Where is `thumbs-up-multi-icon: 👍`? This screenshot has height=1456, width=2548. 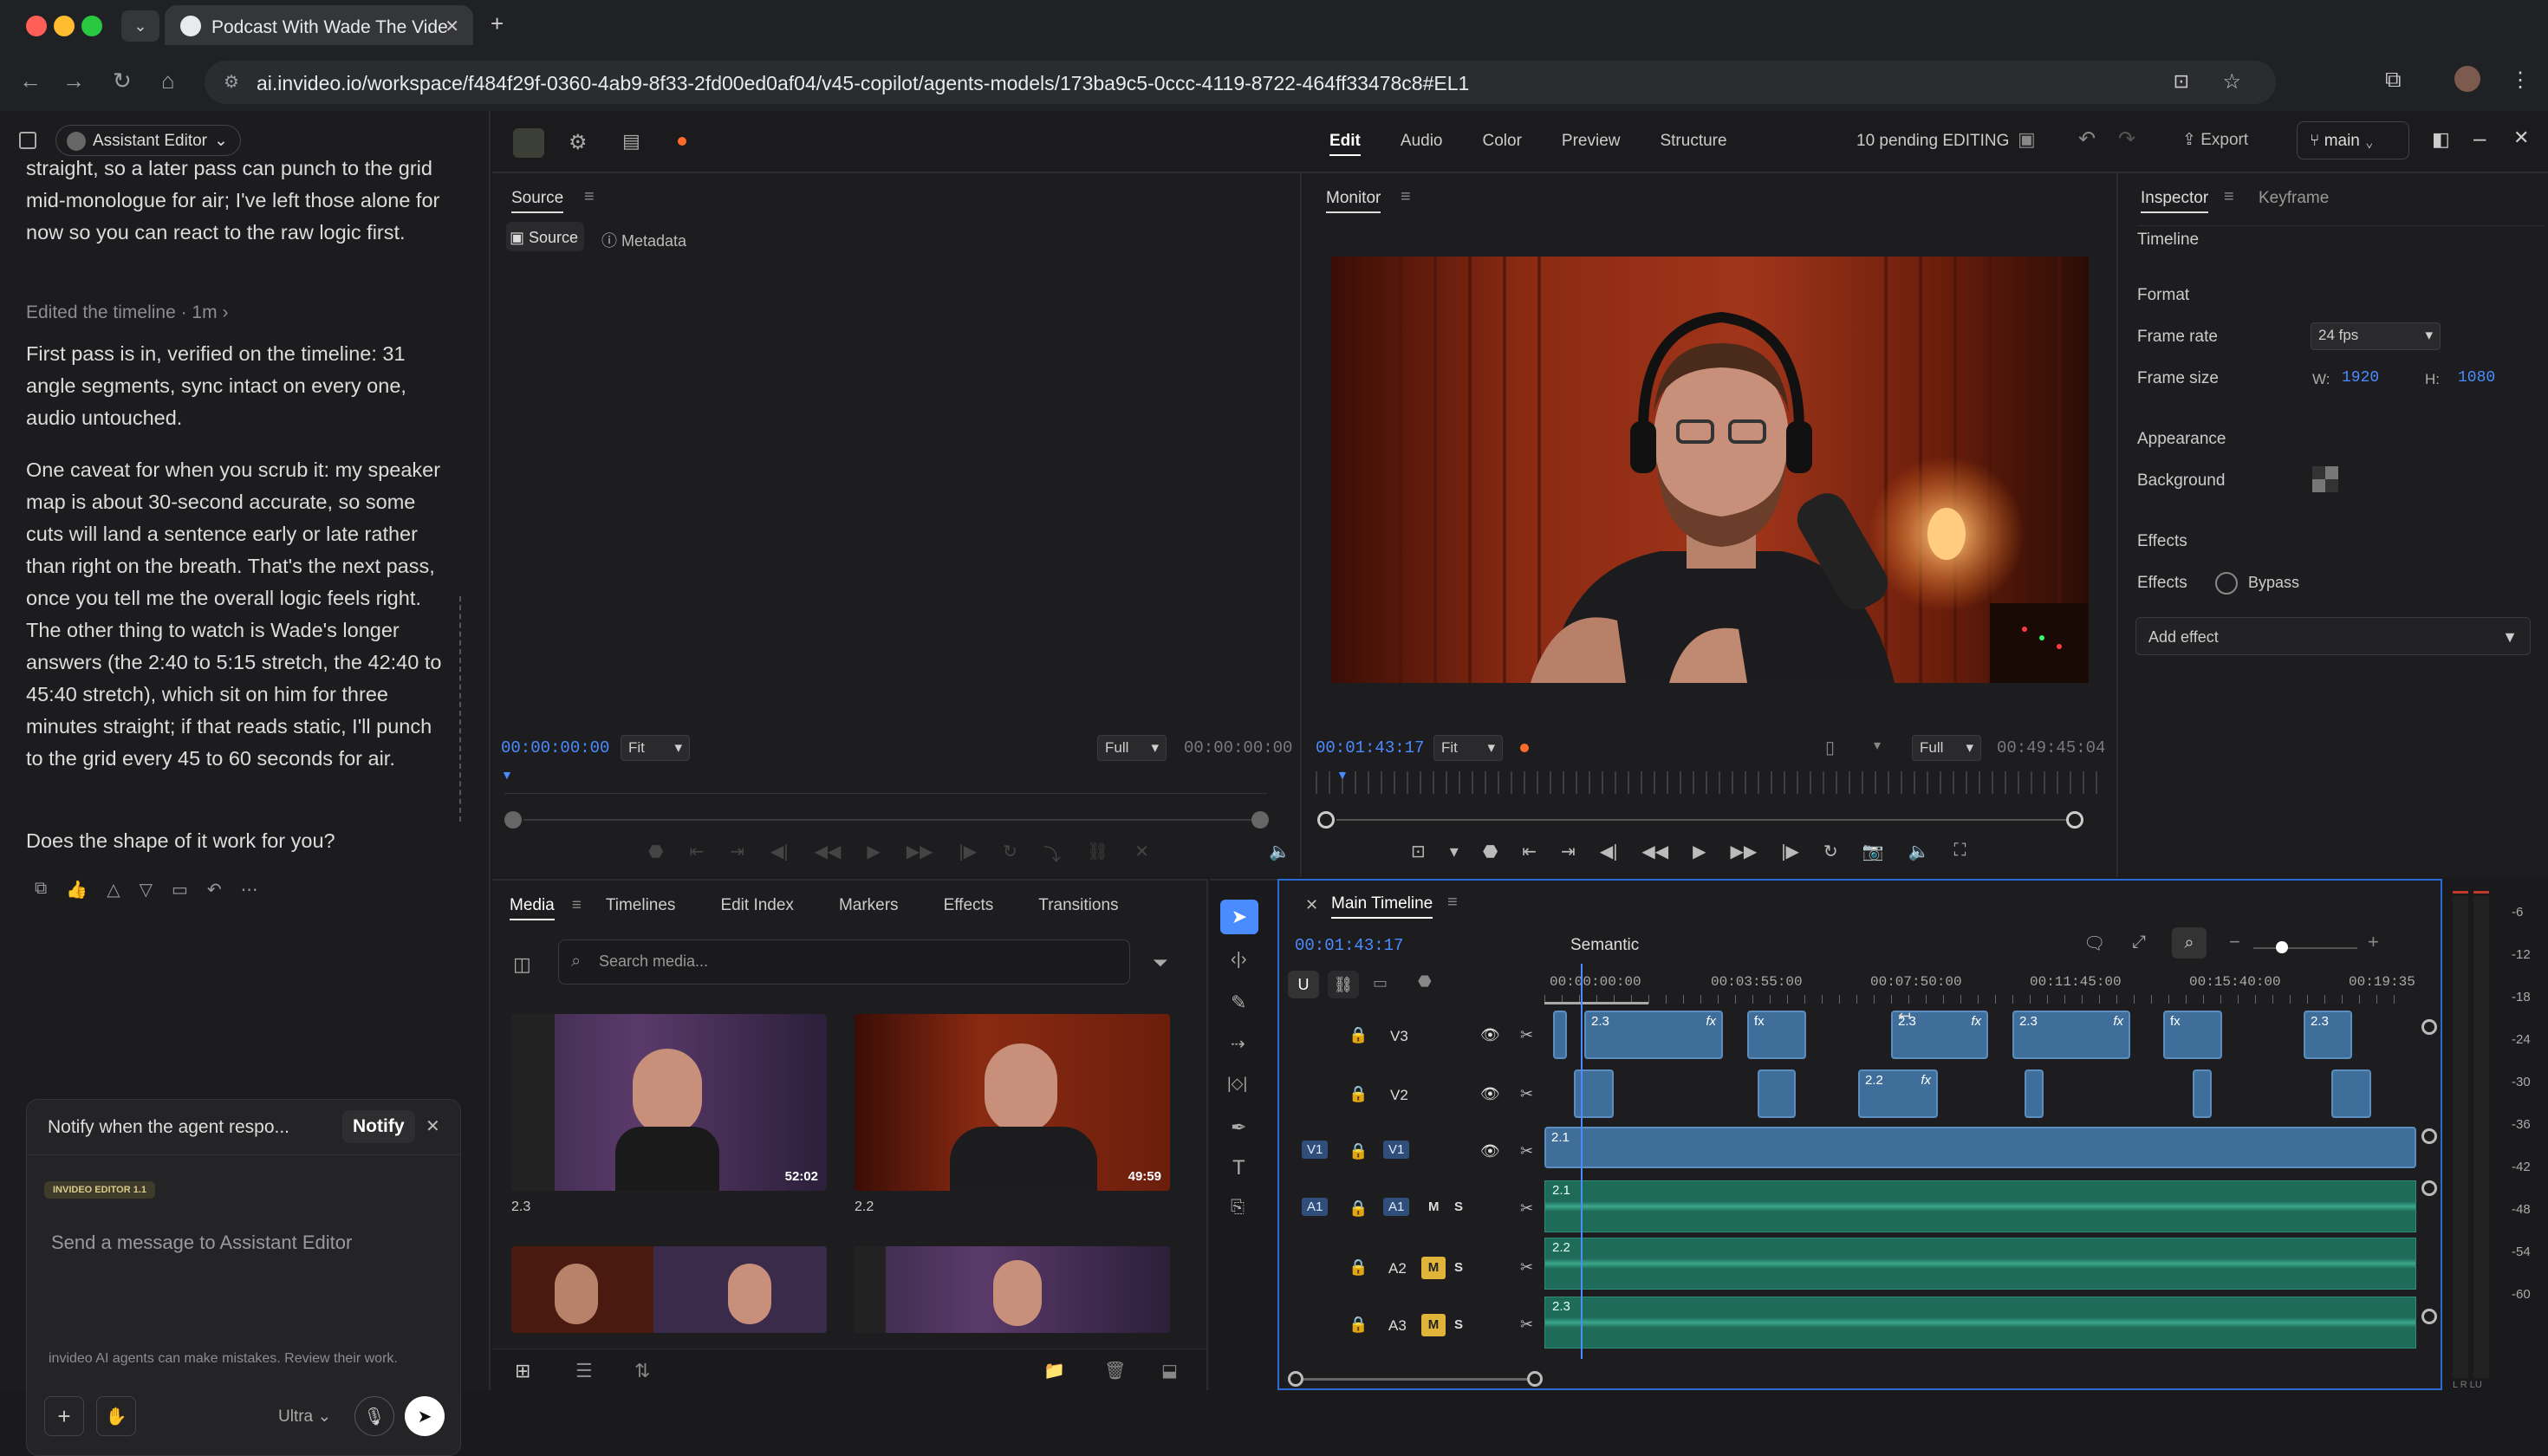 thumbs-up-multi-icon: 👍 is located at coordinates (77, 889).